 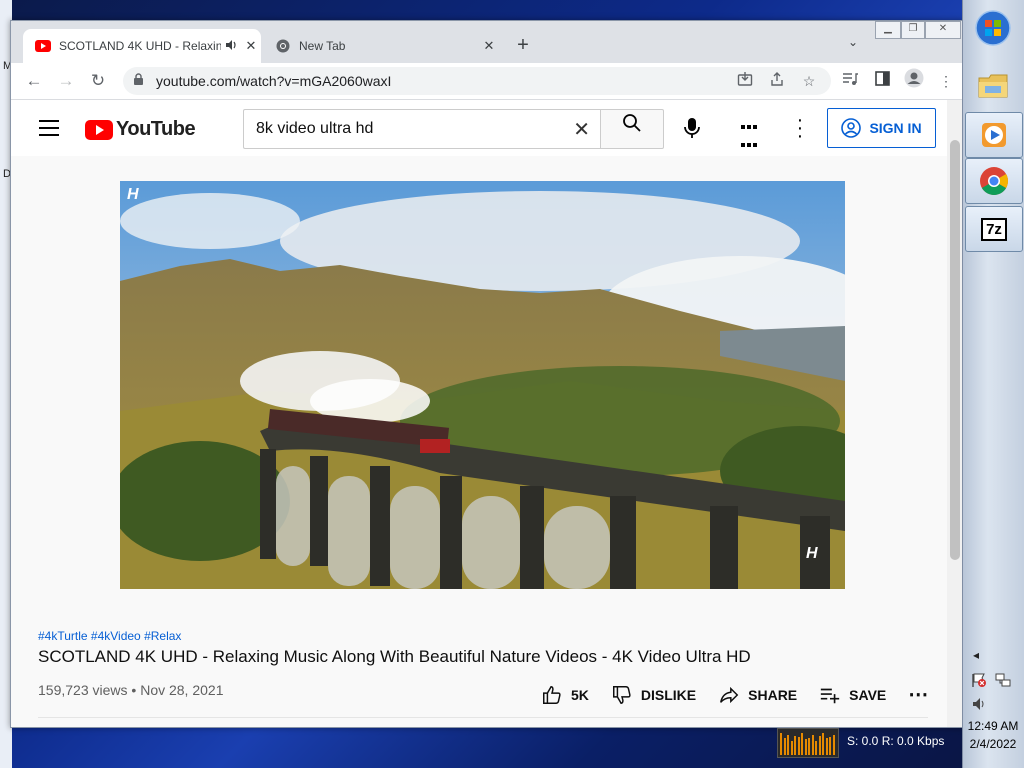 What do you see at coordinates (773, 694) in the screenshot?
I see `share-label: SHARE` at bounding box center [773, 694].